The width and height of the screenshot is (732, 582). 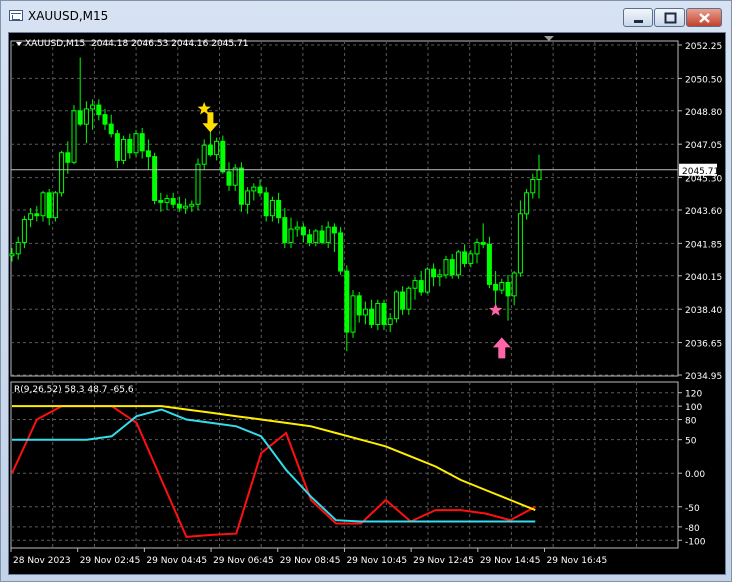 What do you see at coordinates (703, 80) in the screenshot?
I see `y-axis-label: 2050.50` at bounding box center [703, 80].